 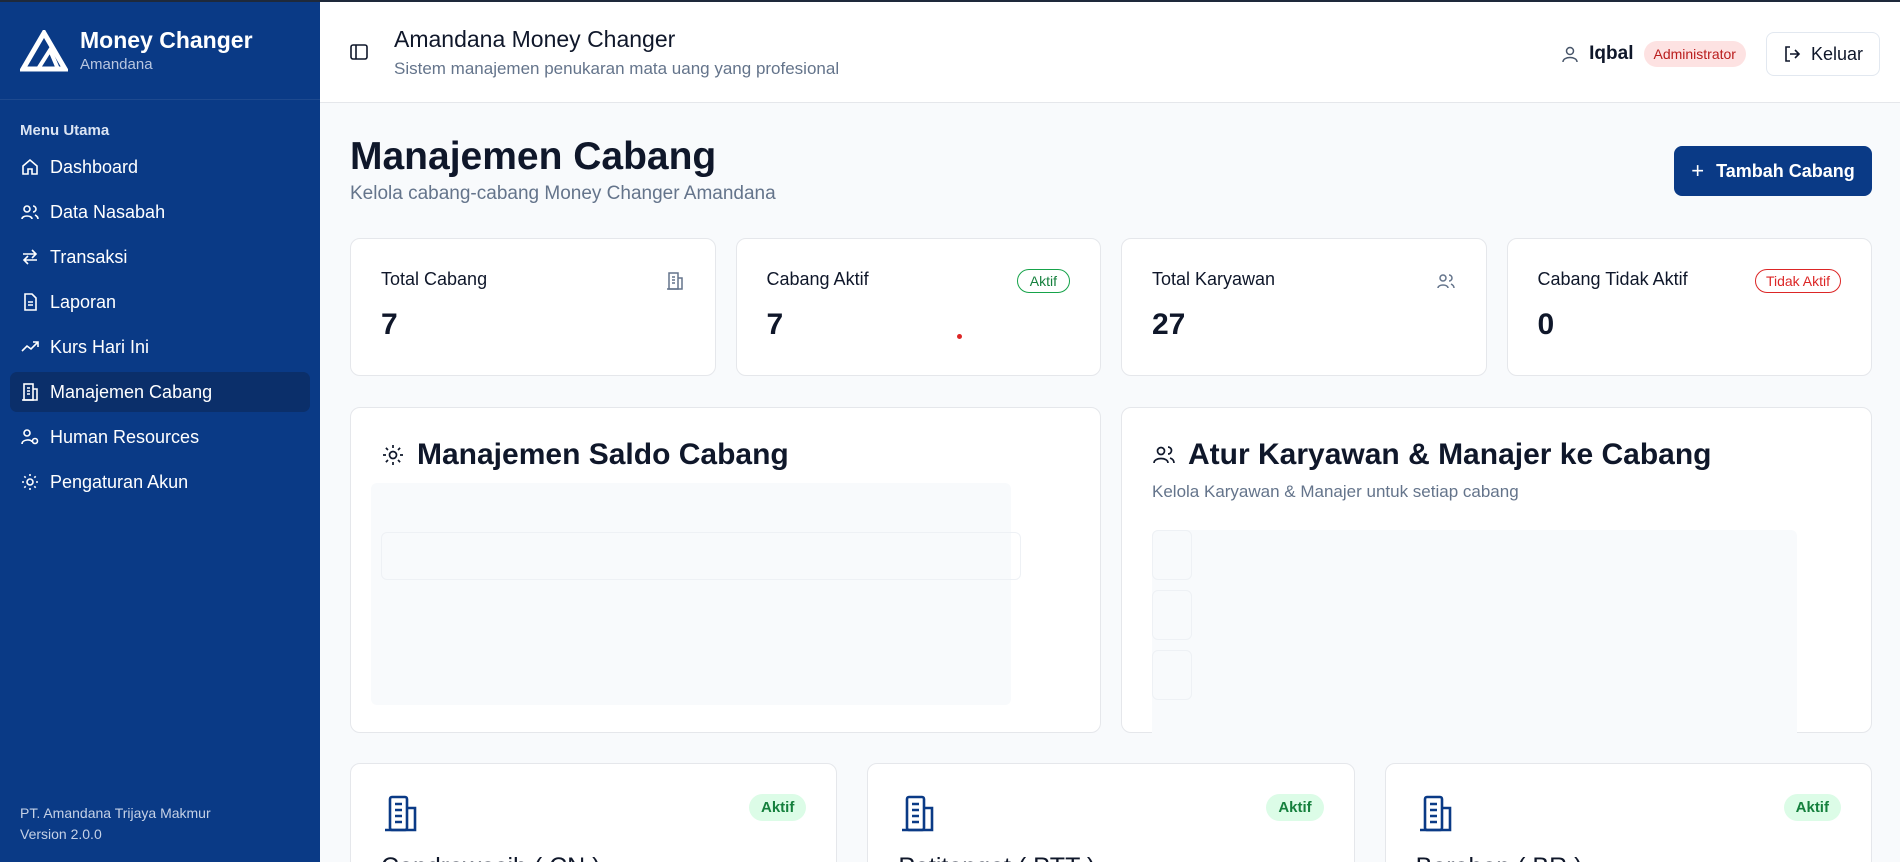 What do you see at coordinates (116, 65) in the screenshot?
I see `brand-subtitle: Amandana` at bounding box center [116, 65].